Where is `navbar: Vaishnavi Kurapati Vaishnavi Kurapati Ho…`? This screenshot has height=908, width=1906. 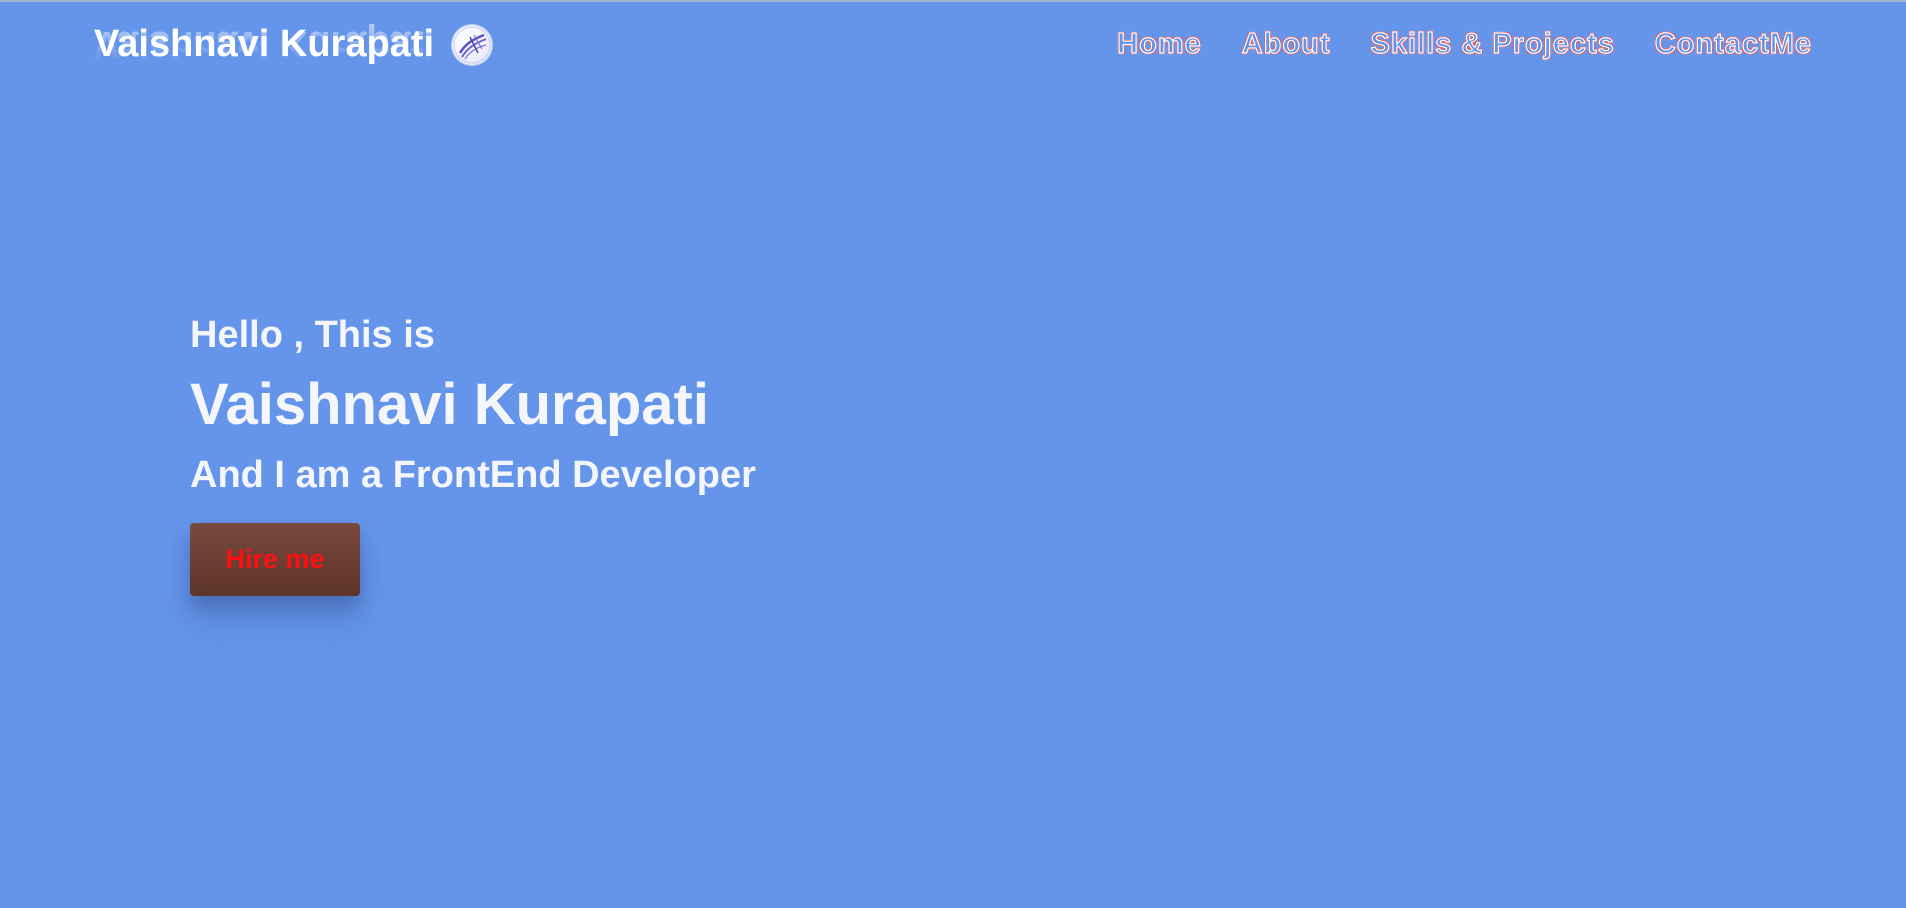
navbar: Vaishnavi Kurapati Vaishnavi Kurapati Ho… is located at coordinates (953, 55).